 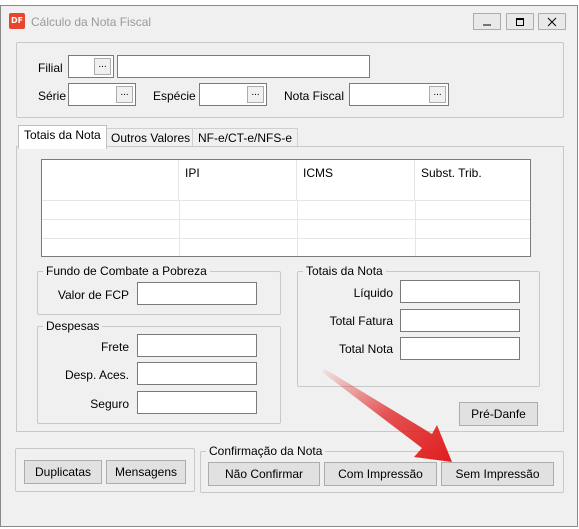 I want to click on minimize-button, so click(x=487, y=21).